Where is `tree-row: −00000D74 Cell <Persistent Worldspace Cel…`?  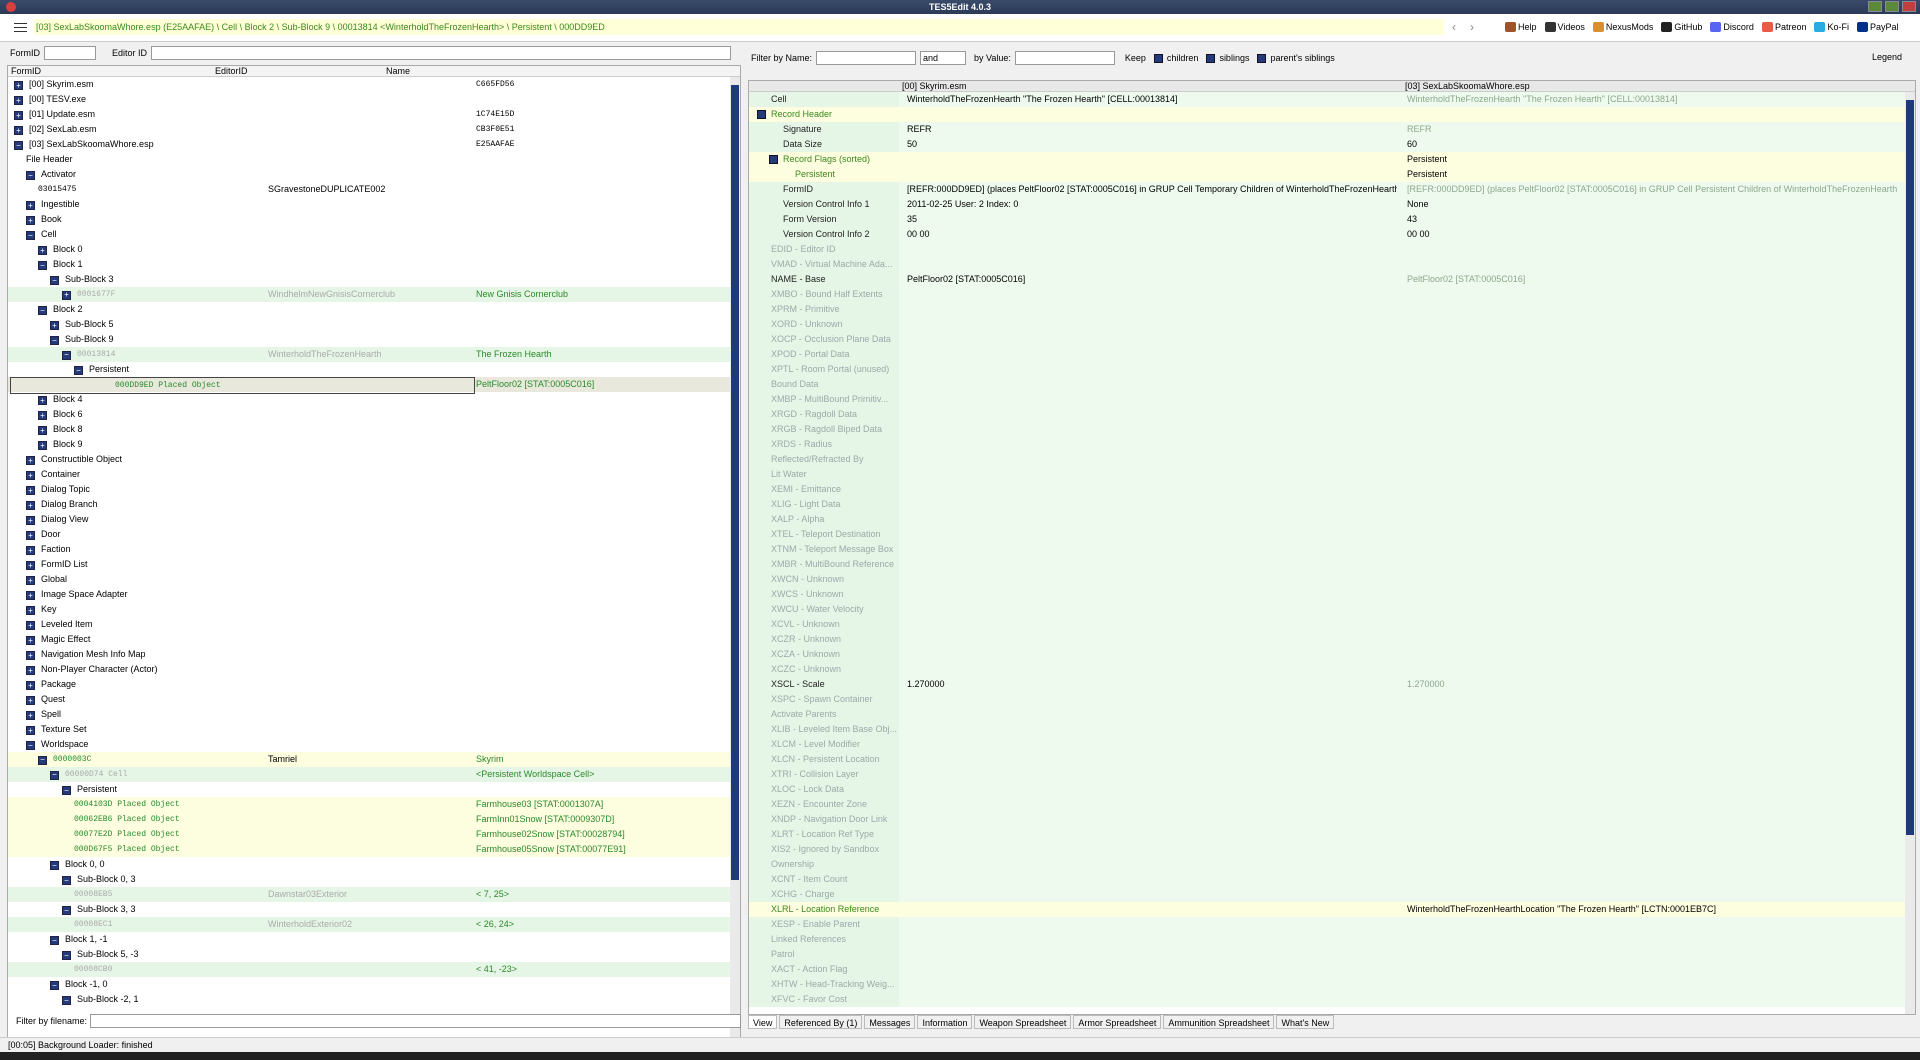
tree-row: −00000D74 Cell <Persistent Worldspace Cel… is located at coordinates (374, 774).